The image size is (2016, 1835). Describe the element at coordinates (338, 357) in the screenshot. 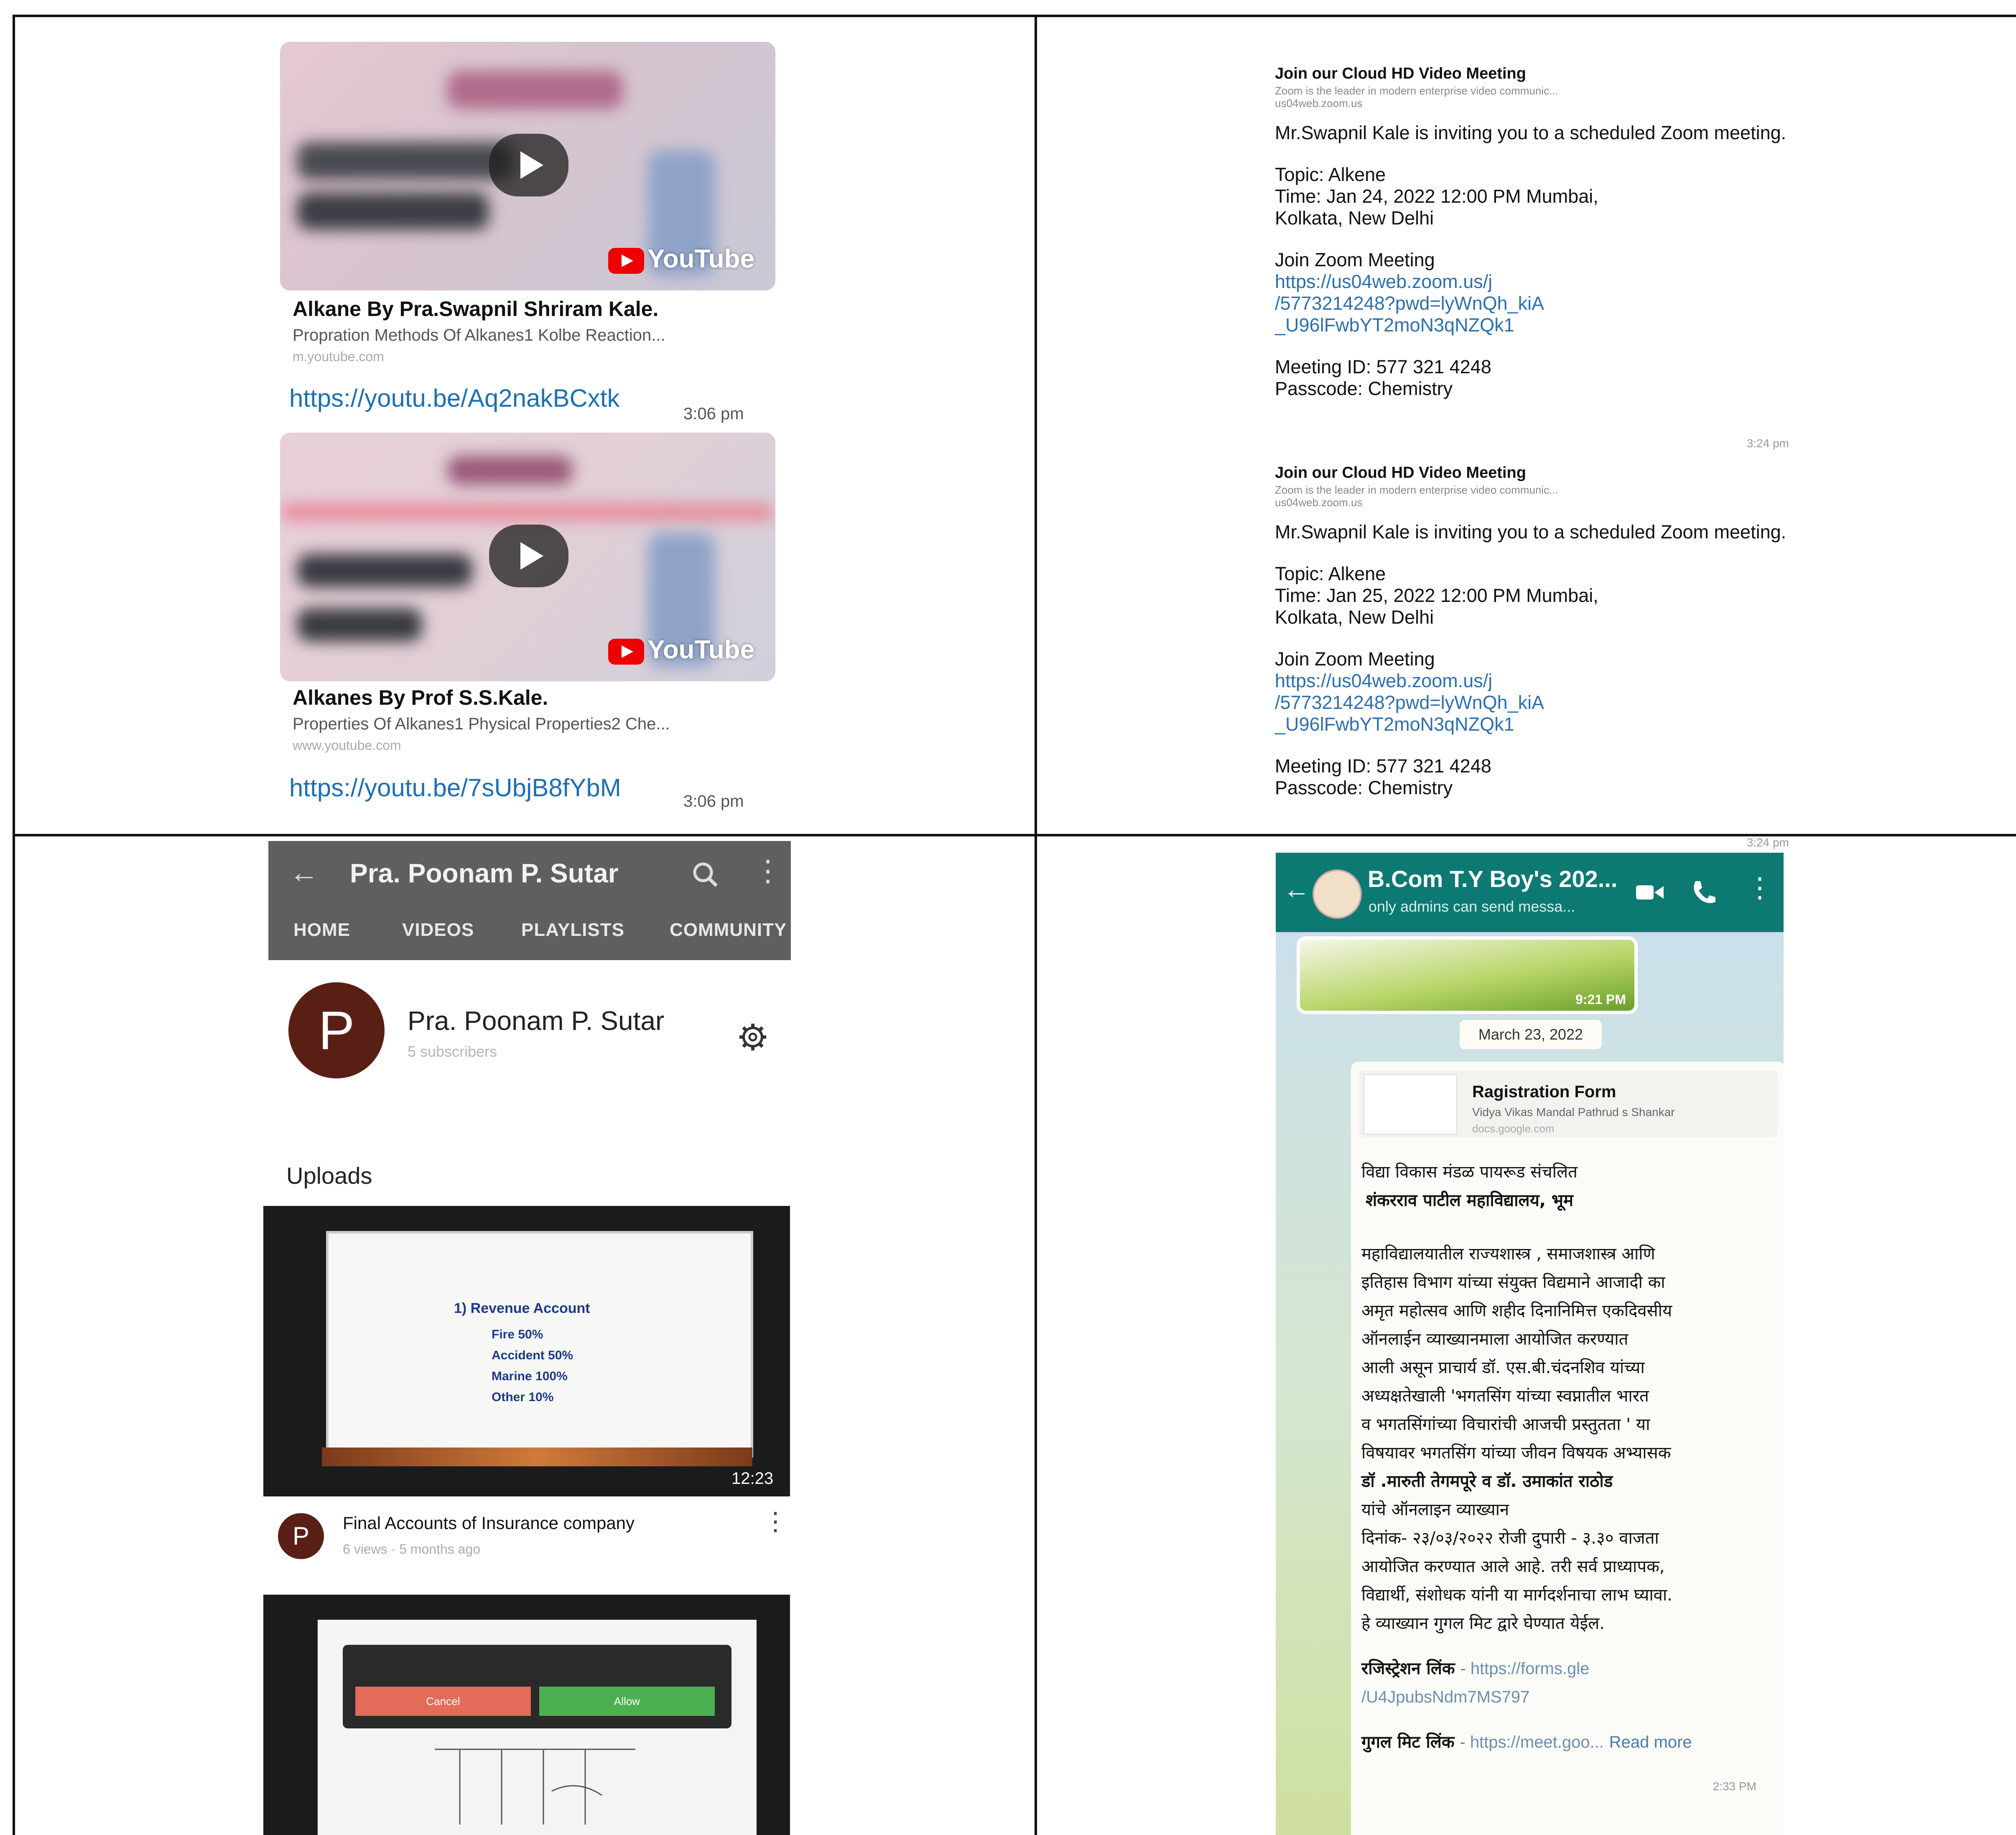

I see `video-link-site: m.youtube.com` at that location.